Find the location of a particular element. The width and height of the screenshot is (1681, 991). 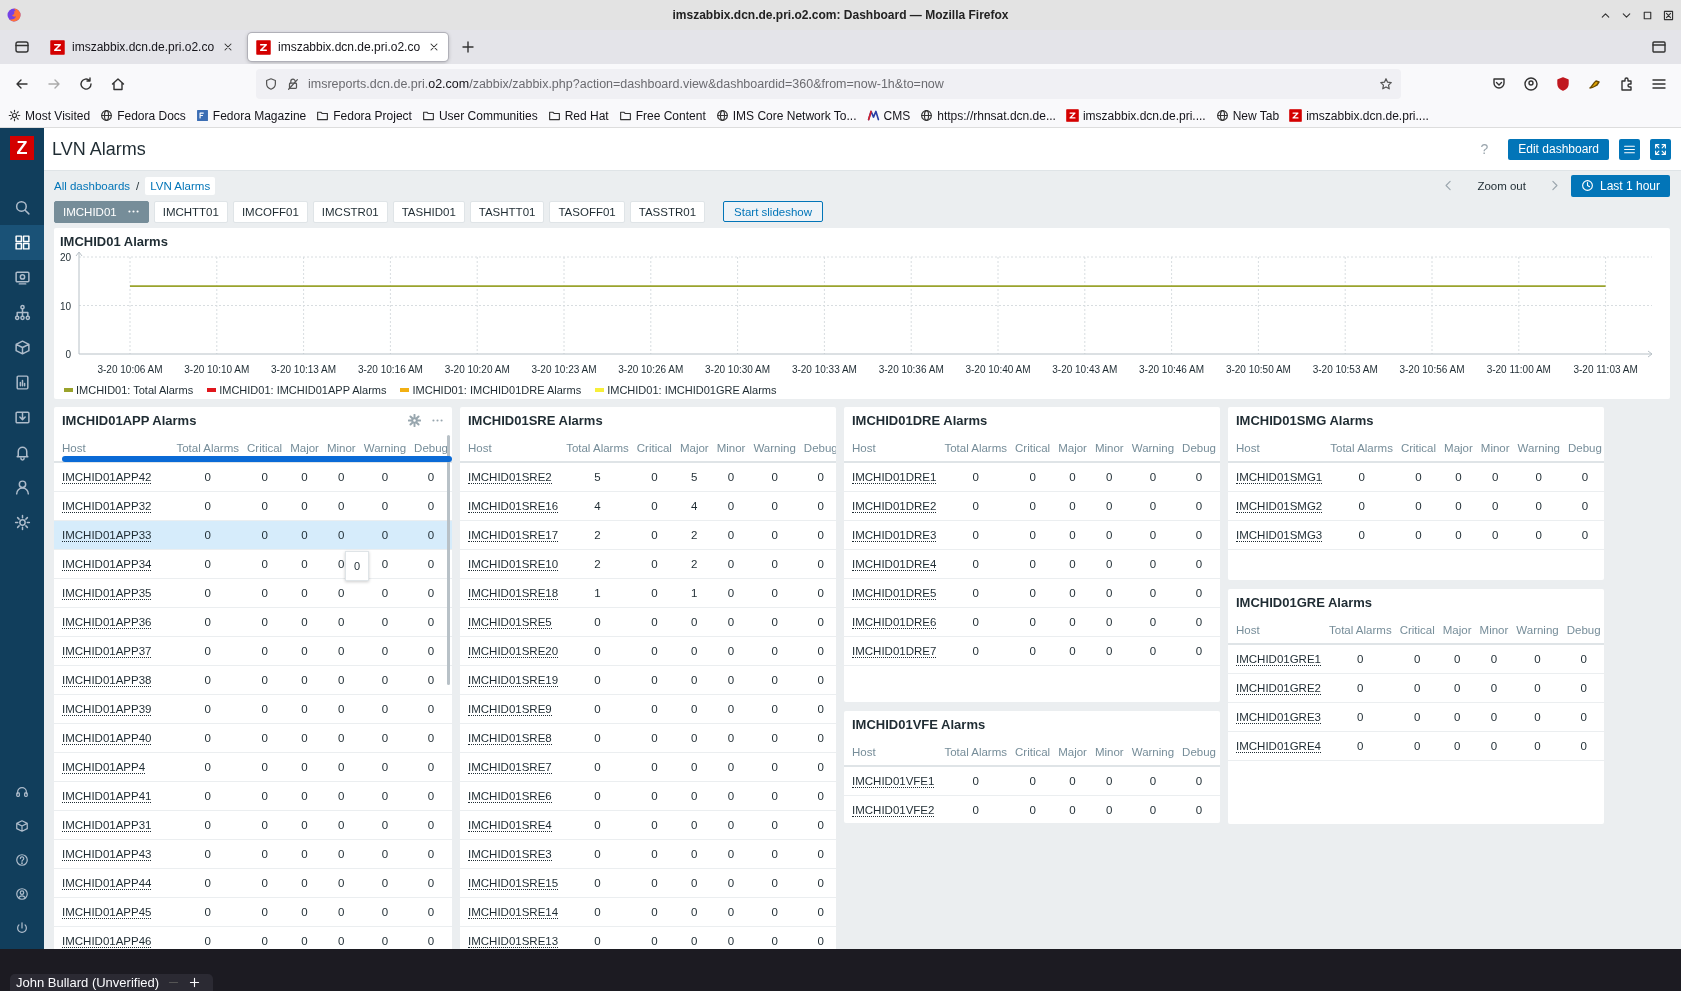

host-link: IMCHID01SRE14 is located at coordinates (513, 912).